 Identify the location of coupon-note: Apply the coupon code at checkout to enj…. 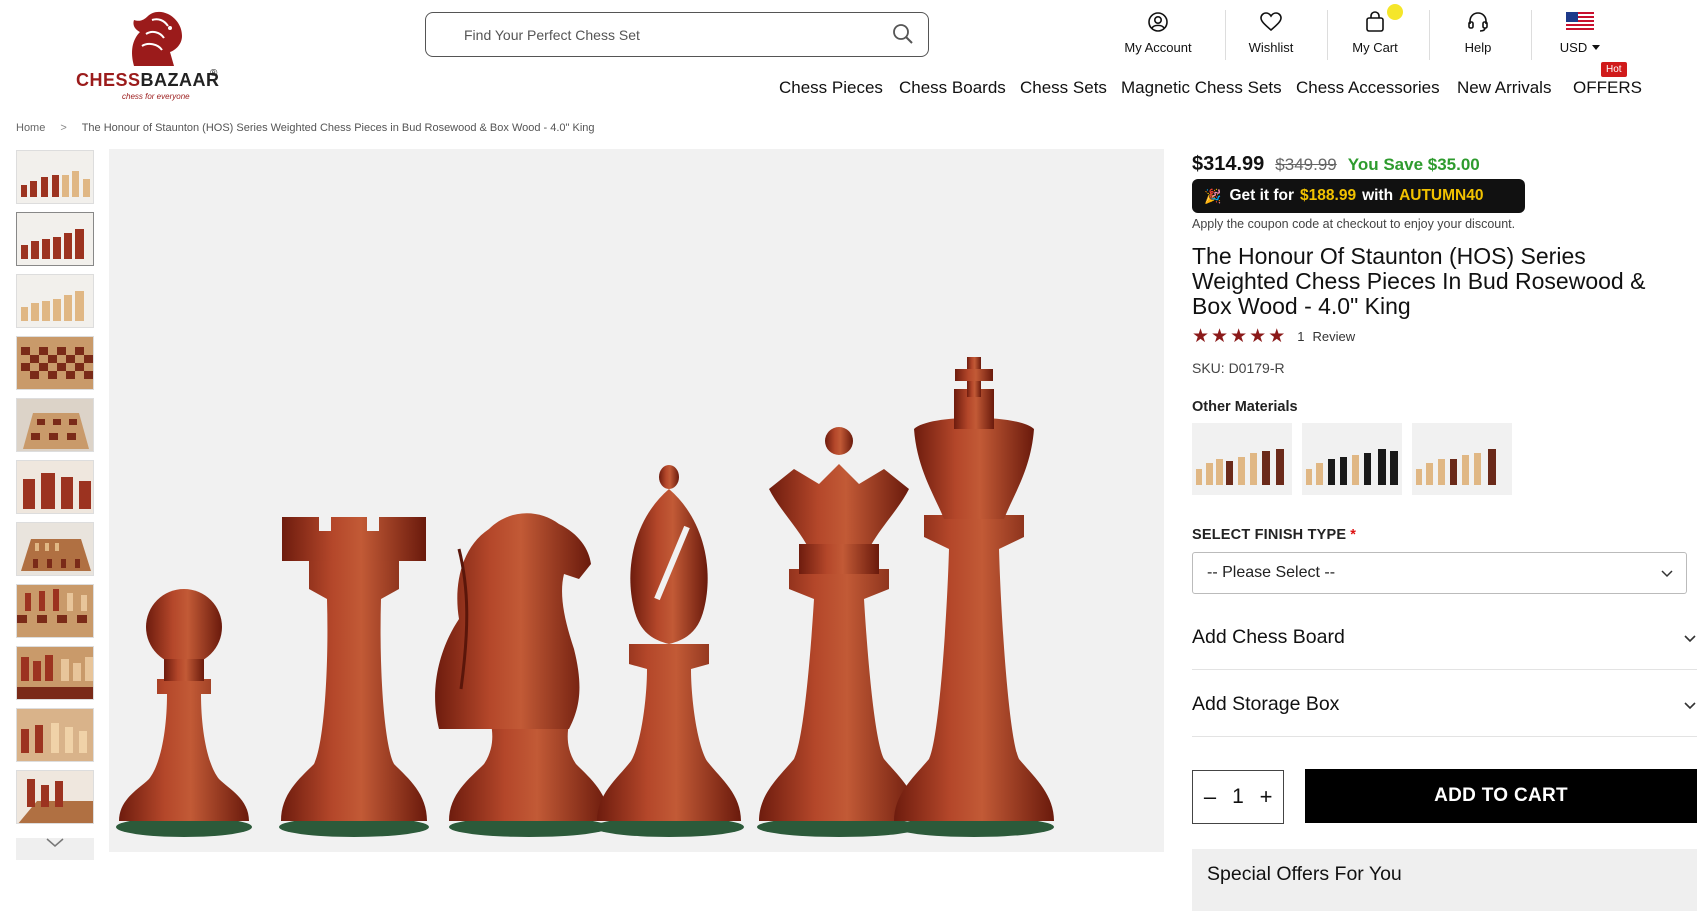
(1354, 224).